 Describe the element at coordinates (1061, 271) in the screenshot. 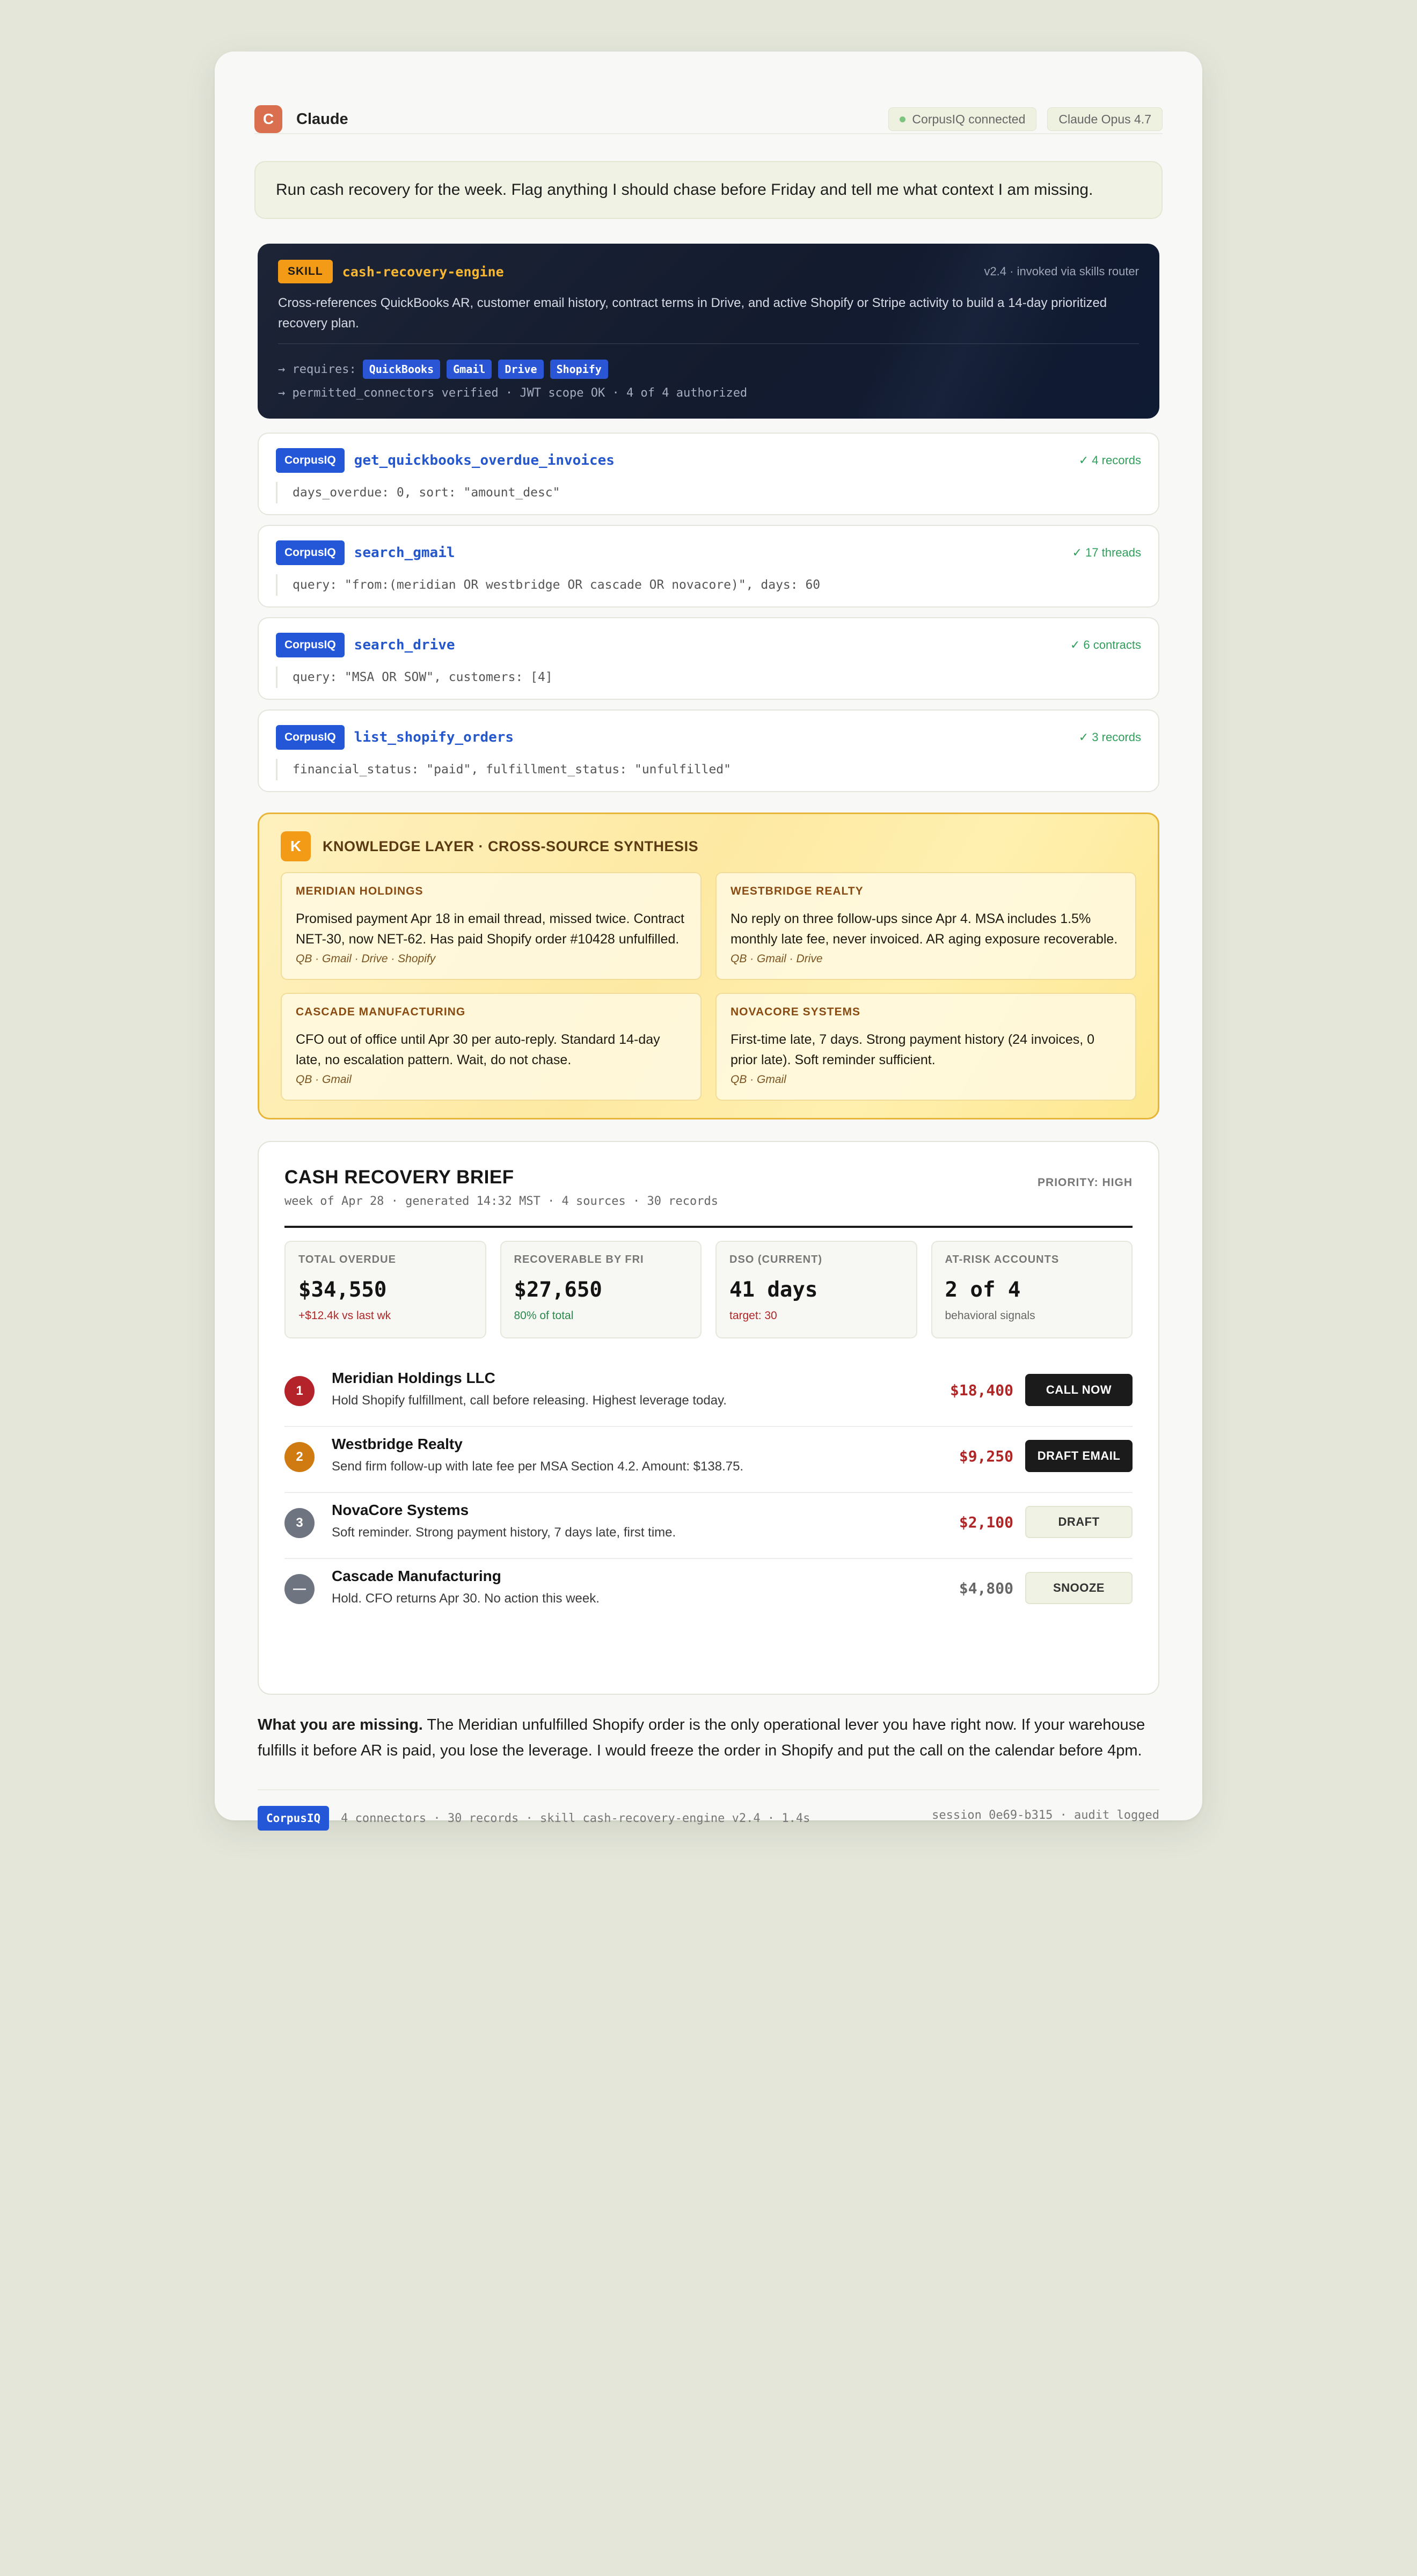

I see `skill-version: v2.4 · invoked via skills router` at that location.